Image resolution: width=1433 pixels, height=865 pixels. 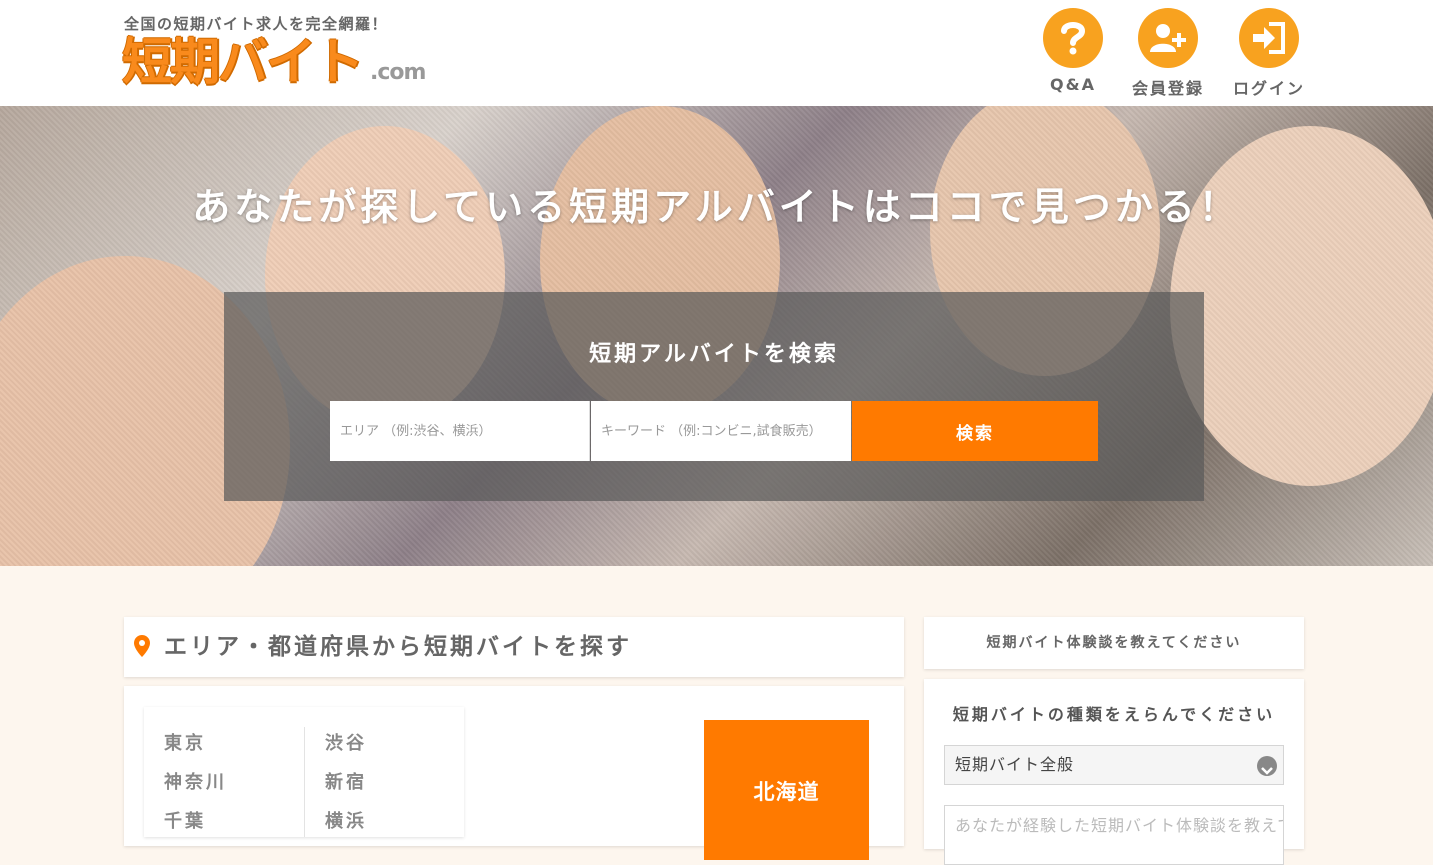 I want to click on search-button: 検索, so click(x=975, y=431).